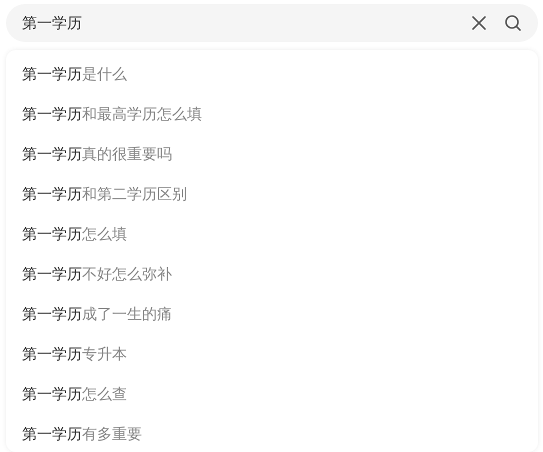 Image resolution: width=543 pixels, height=452 pixels. What do you see at coordinates (272, 23) in the screenshot?
I see `search-field: 第一学历` at bounding box center [272, 23].